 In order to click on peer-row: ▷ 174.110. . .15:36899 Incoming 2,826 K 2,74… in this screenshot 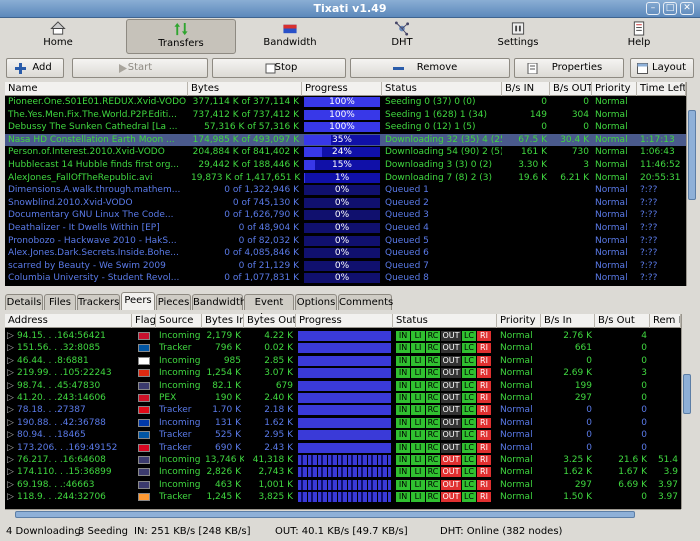, I will do `click(343, 472)`.